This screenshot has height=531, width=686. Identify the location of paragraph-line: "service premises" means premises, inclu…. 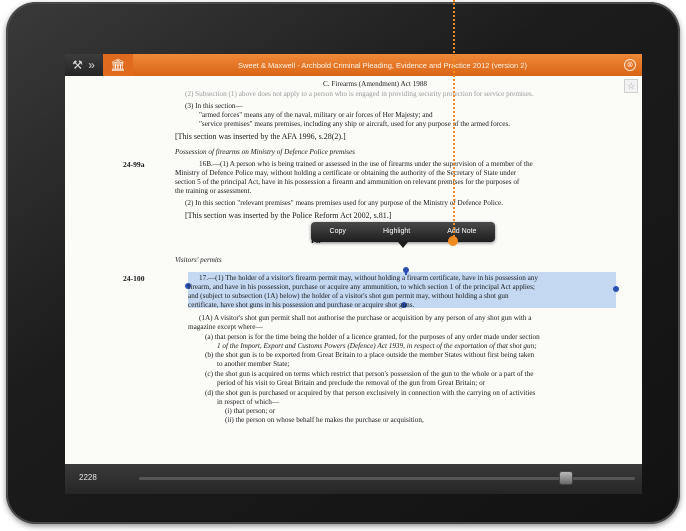
(355, 124).